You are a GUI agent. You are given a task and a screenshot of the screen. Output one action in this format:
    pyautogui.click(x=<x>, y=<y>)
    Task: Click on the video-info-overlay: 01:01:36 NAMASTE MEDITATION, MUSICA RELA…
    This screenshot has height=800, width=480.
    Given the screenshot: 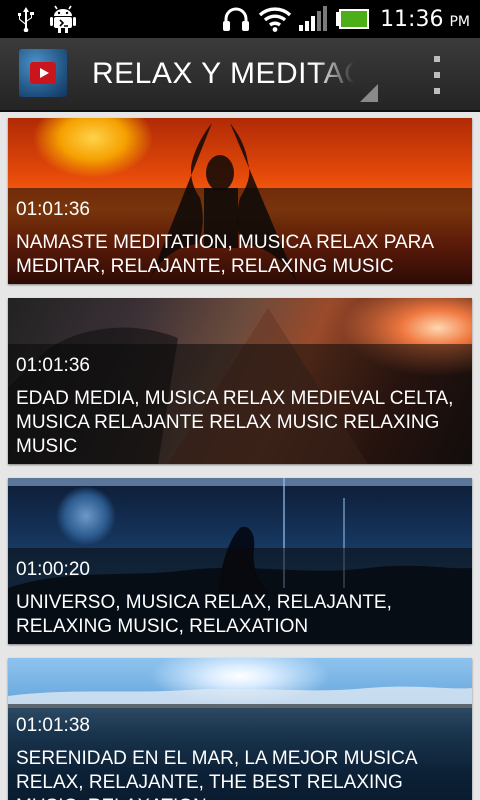 What is the action you would take?
    pyautogui.click(x=240, y=236)
    